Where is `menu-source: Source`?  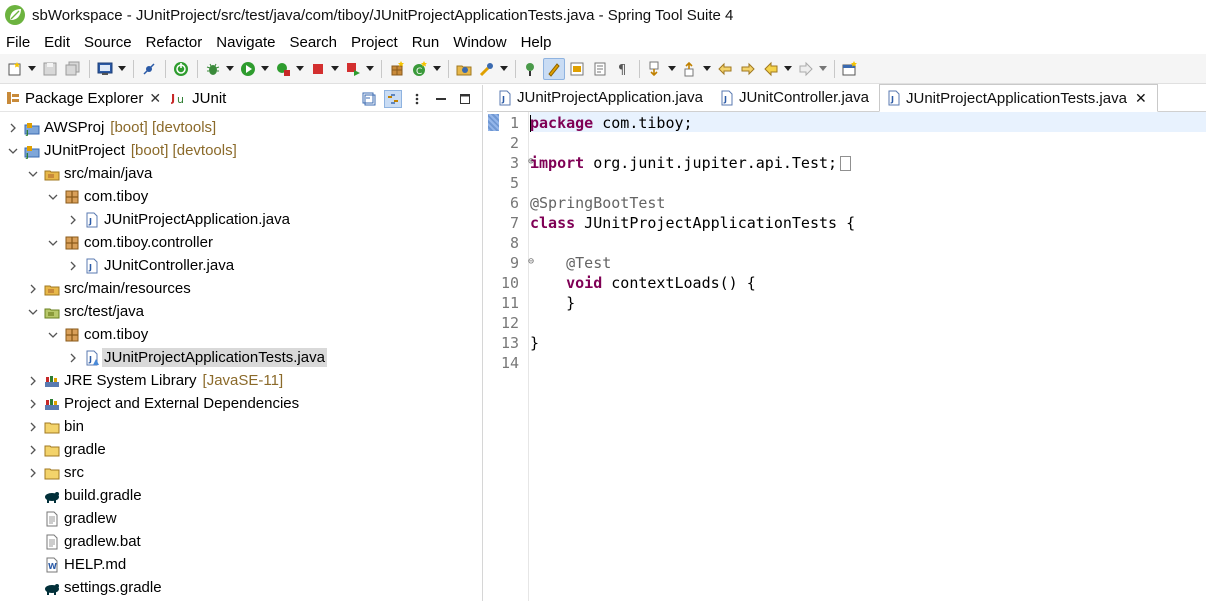 menu-source: Source is located at coordinates (108, 42).